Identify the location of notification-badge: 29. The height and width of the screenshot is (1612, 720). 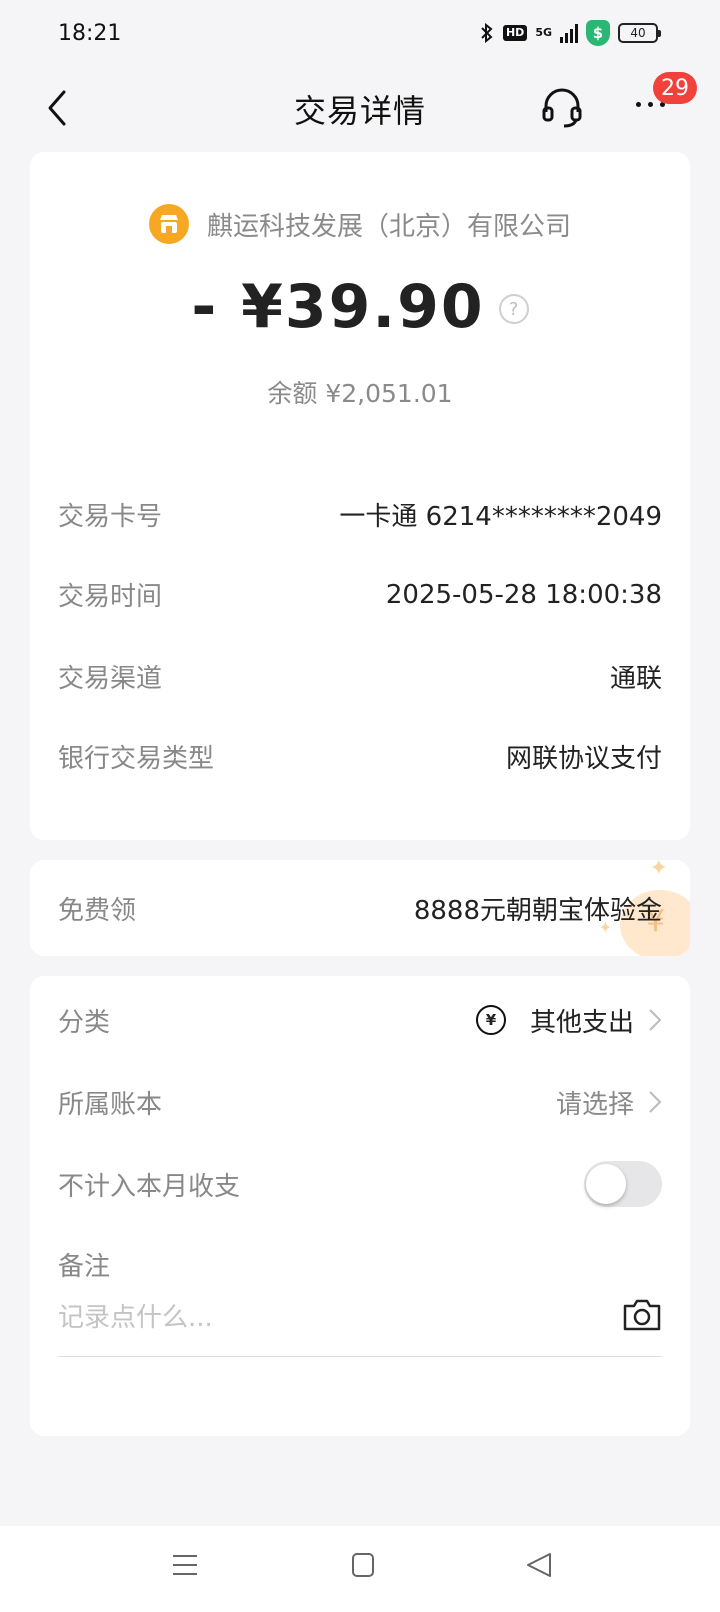
(675, 88).